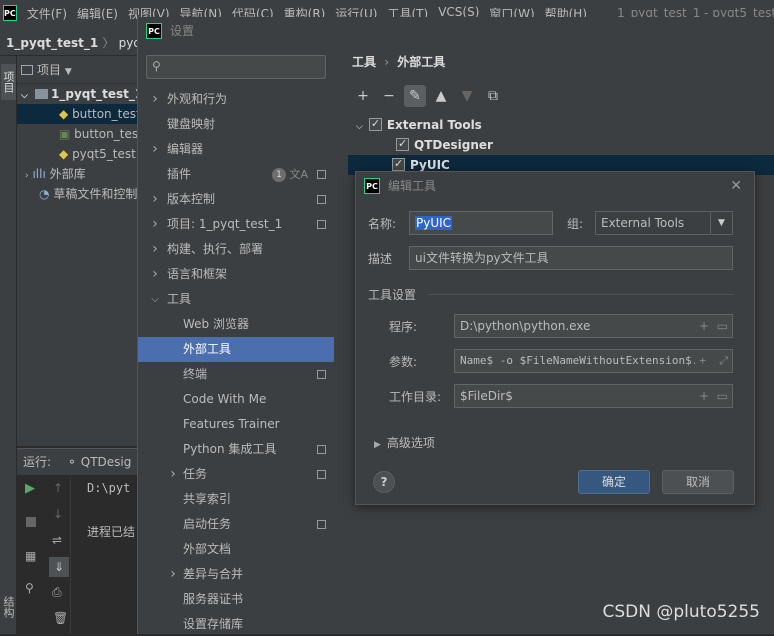 The width and height of the screenshot is (774, 636). Describe the element at coordinates (236, 374) in the screenshot. I see `settings-nav-item: 终端` at that location.